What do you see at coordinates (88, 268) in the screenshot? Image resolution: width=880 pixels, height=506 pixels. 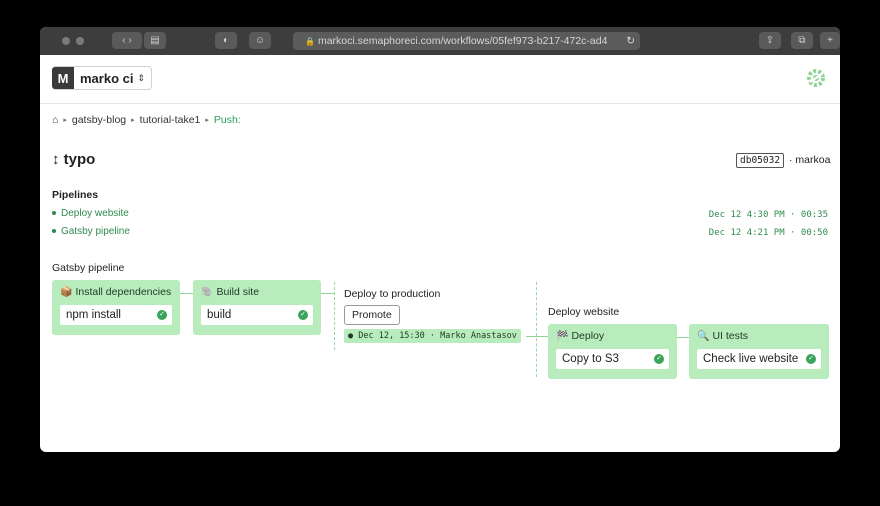 I see `pipeline-graph-title: Gatsby pipeline` at bounding box center [88, 268].